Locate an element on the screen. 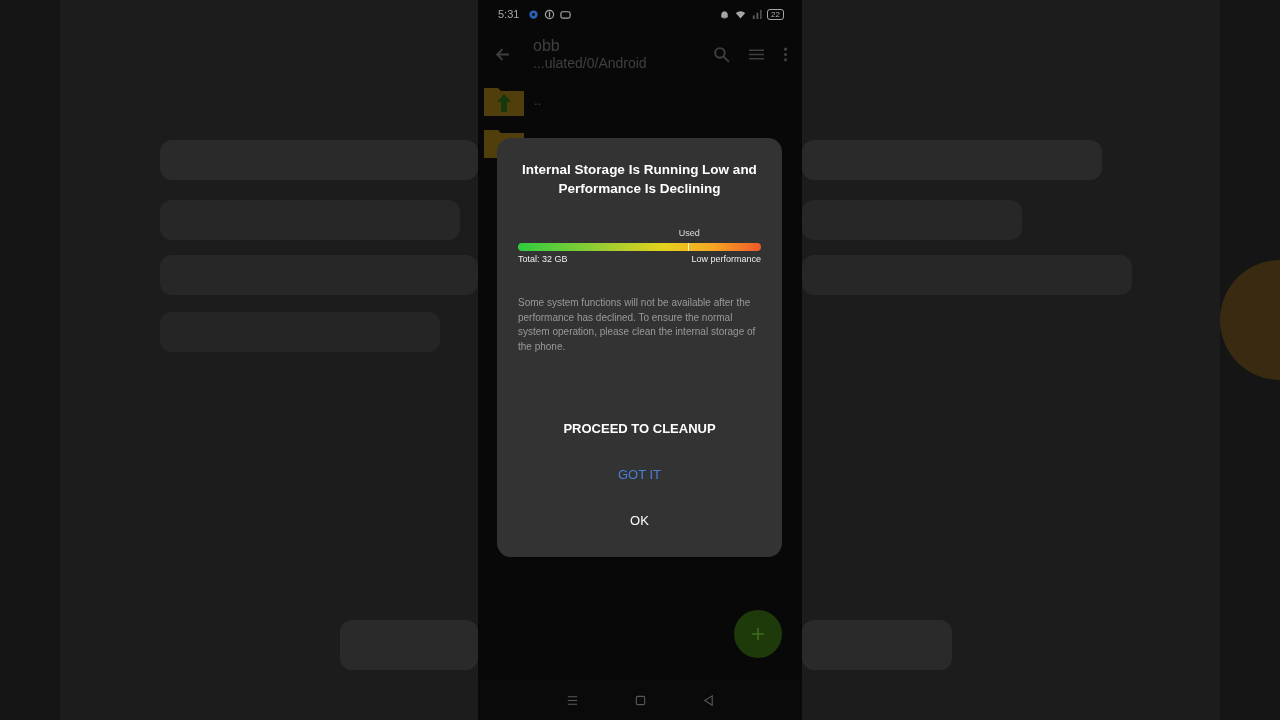  file-name: .. is located at coordinates (538, 100).